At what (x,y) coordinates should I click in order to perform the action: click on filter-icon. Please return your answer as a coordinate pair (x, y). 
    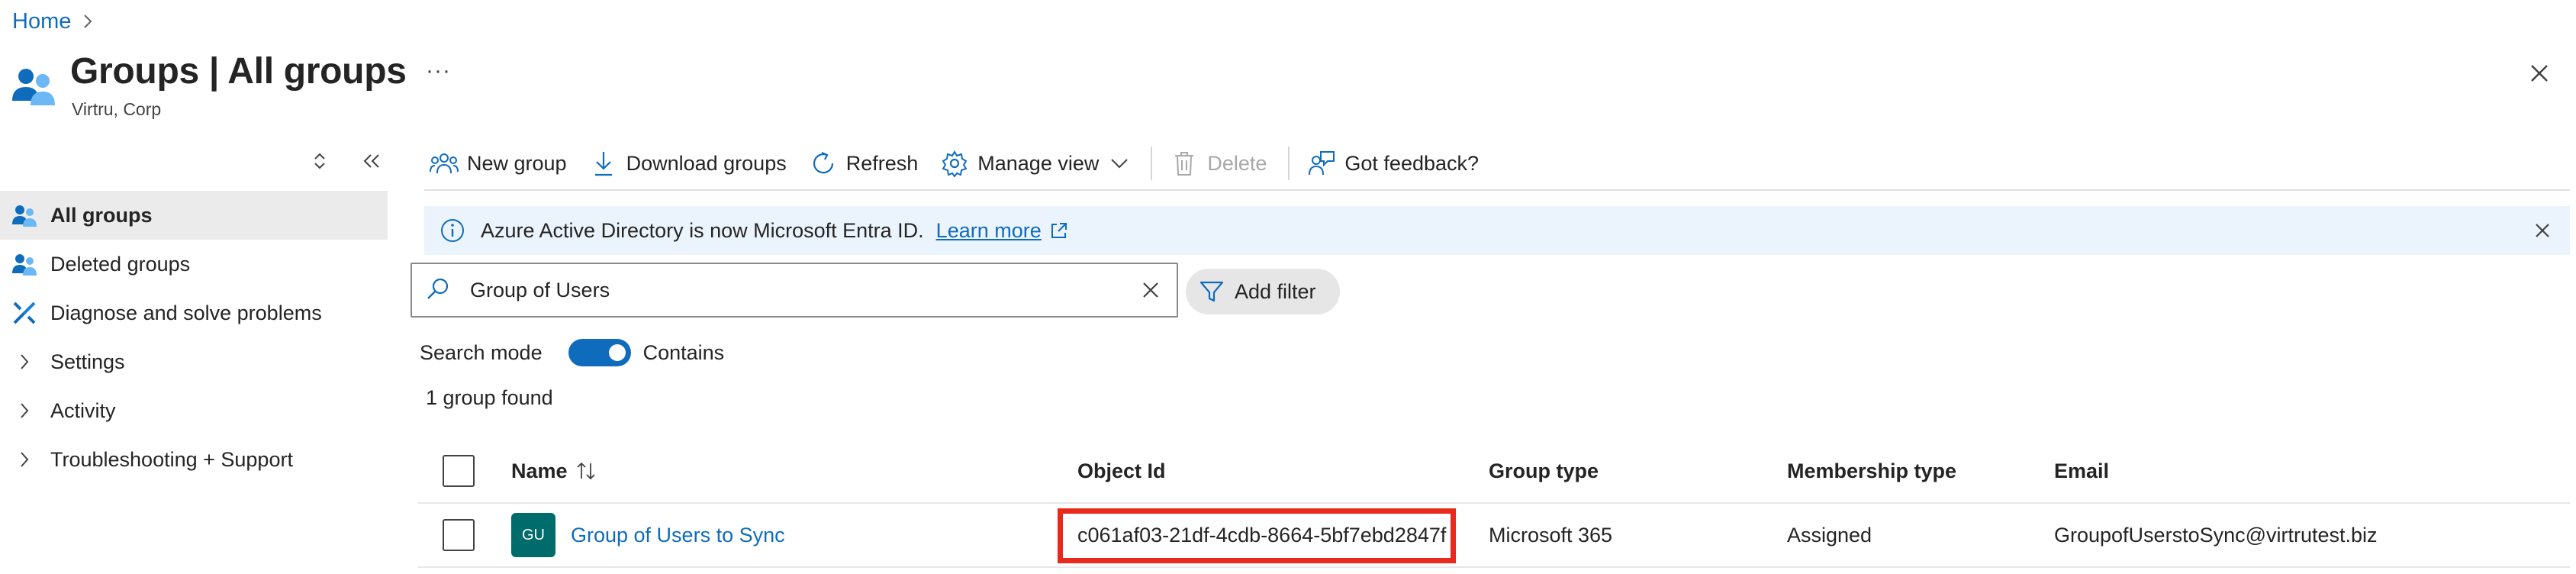
    Looking at the image, I should click on (1211, 291).